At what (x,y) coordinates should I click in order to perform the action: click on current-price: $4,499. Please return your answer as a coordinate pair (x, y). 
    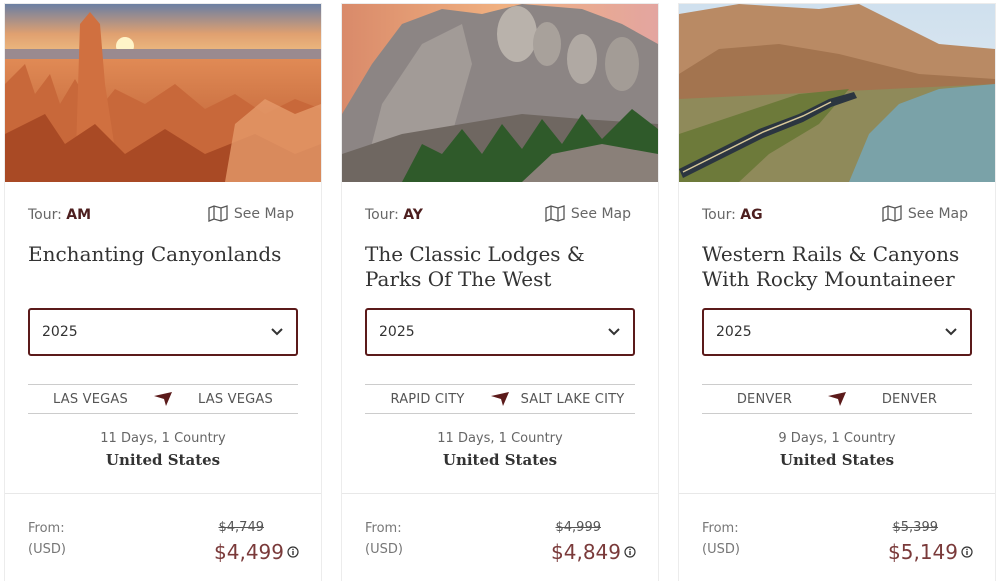
    Looking at the image, I should click on (256, 552).